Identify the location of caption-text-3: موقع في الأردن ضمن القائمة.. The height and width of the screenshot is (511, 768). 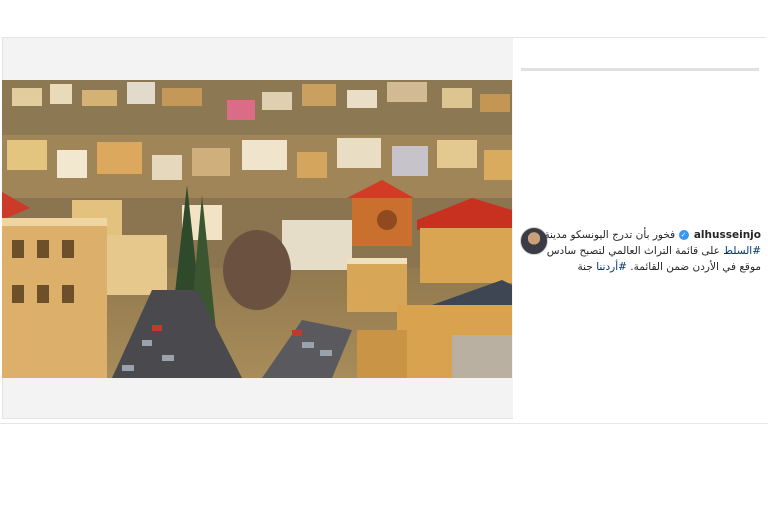
(695, 267).